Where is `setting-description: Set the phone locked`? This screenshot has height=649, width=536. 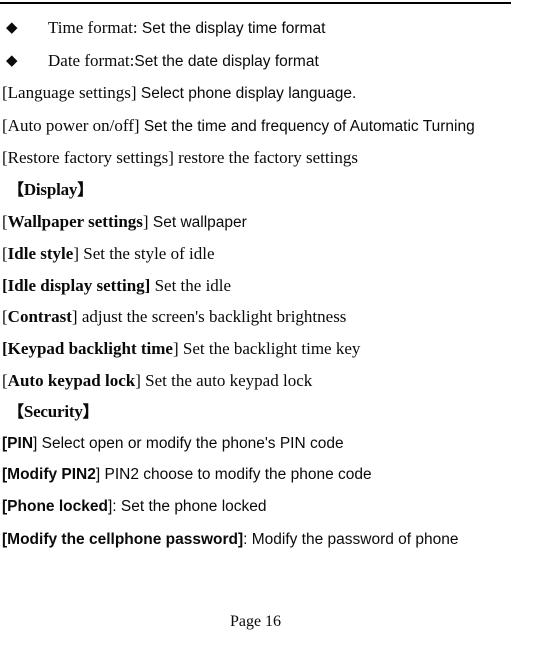 setting-description: Set the phone locked is located at coordinates (193, 506).